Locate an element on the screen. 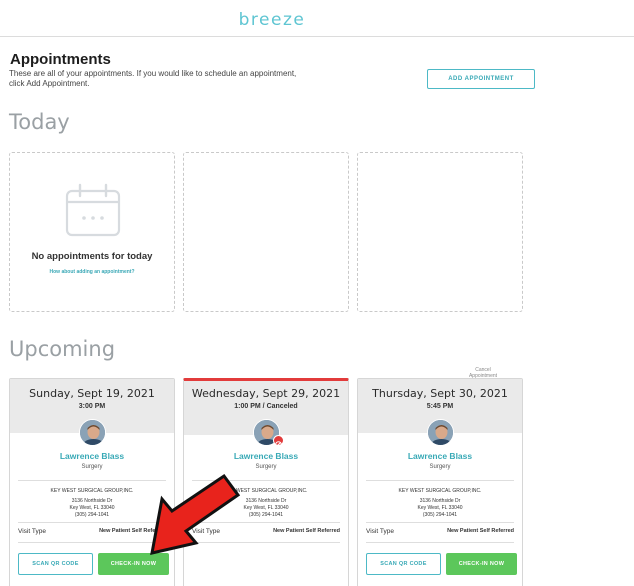 Image resolution: width=634 pixels, height=586 pixels. top-bar: breeze is located at coordinates (317, 18).